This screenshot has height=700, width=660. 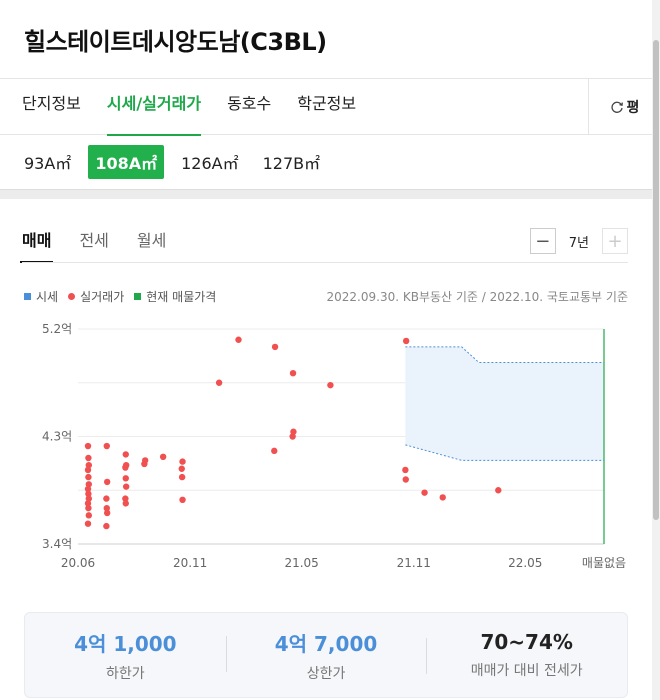 I want to click on x-tick-label: 20.11, so click(x=190, y=563).